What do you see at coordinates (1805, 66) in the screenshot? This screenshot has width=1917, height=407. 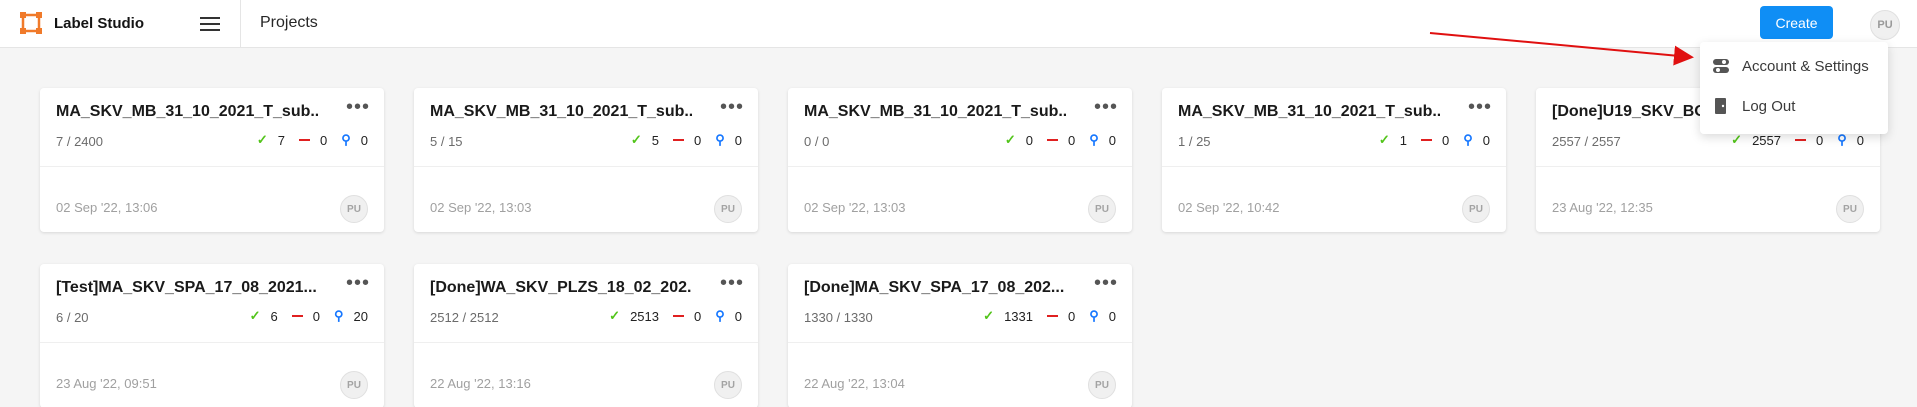 I see `account-settings-label: Account & Settings` at bounding box center [1805, 66].